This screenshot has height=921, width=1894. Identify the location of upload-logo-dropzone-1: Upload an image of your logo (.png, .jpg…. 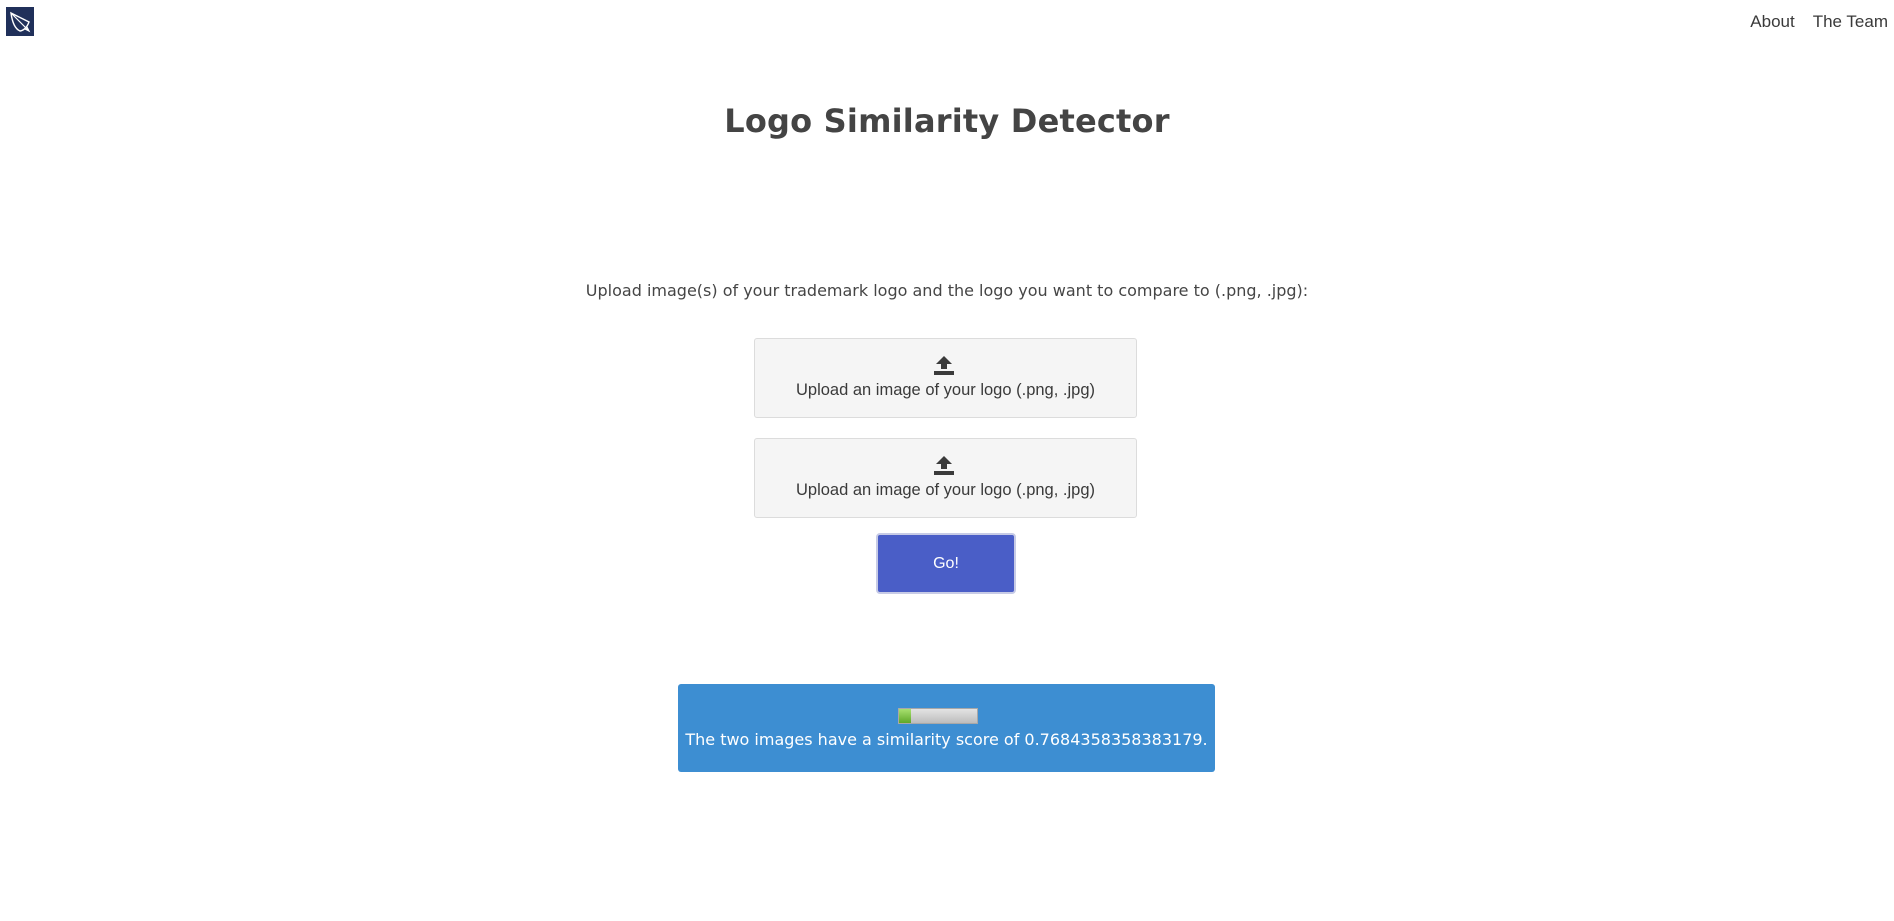
(945, 378).